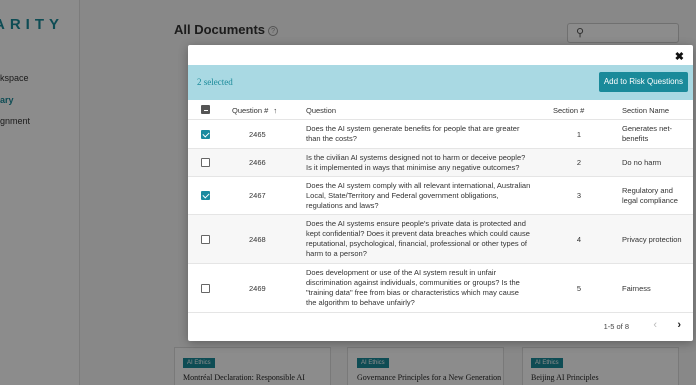 Image resolution: width=696 pixels, height=385 pixels. I want to click on section-name: Do no harm, so click(642, 162).